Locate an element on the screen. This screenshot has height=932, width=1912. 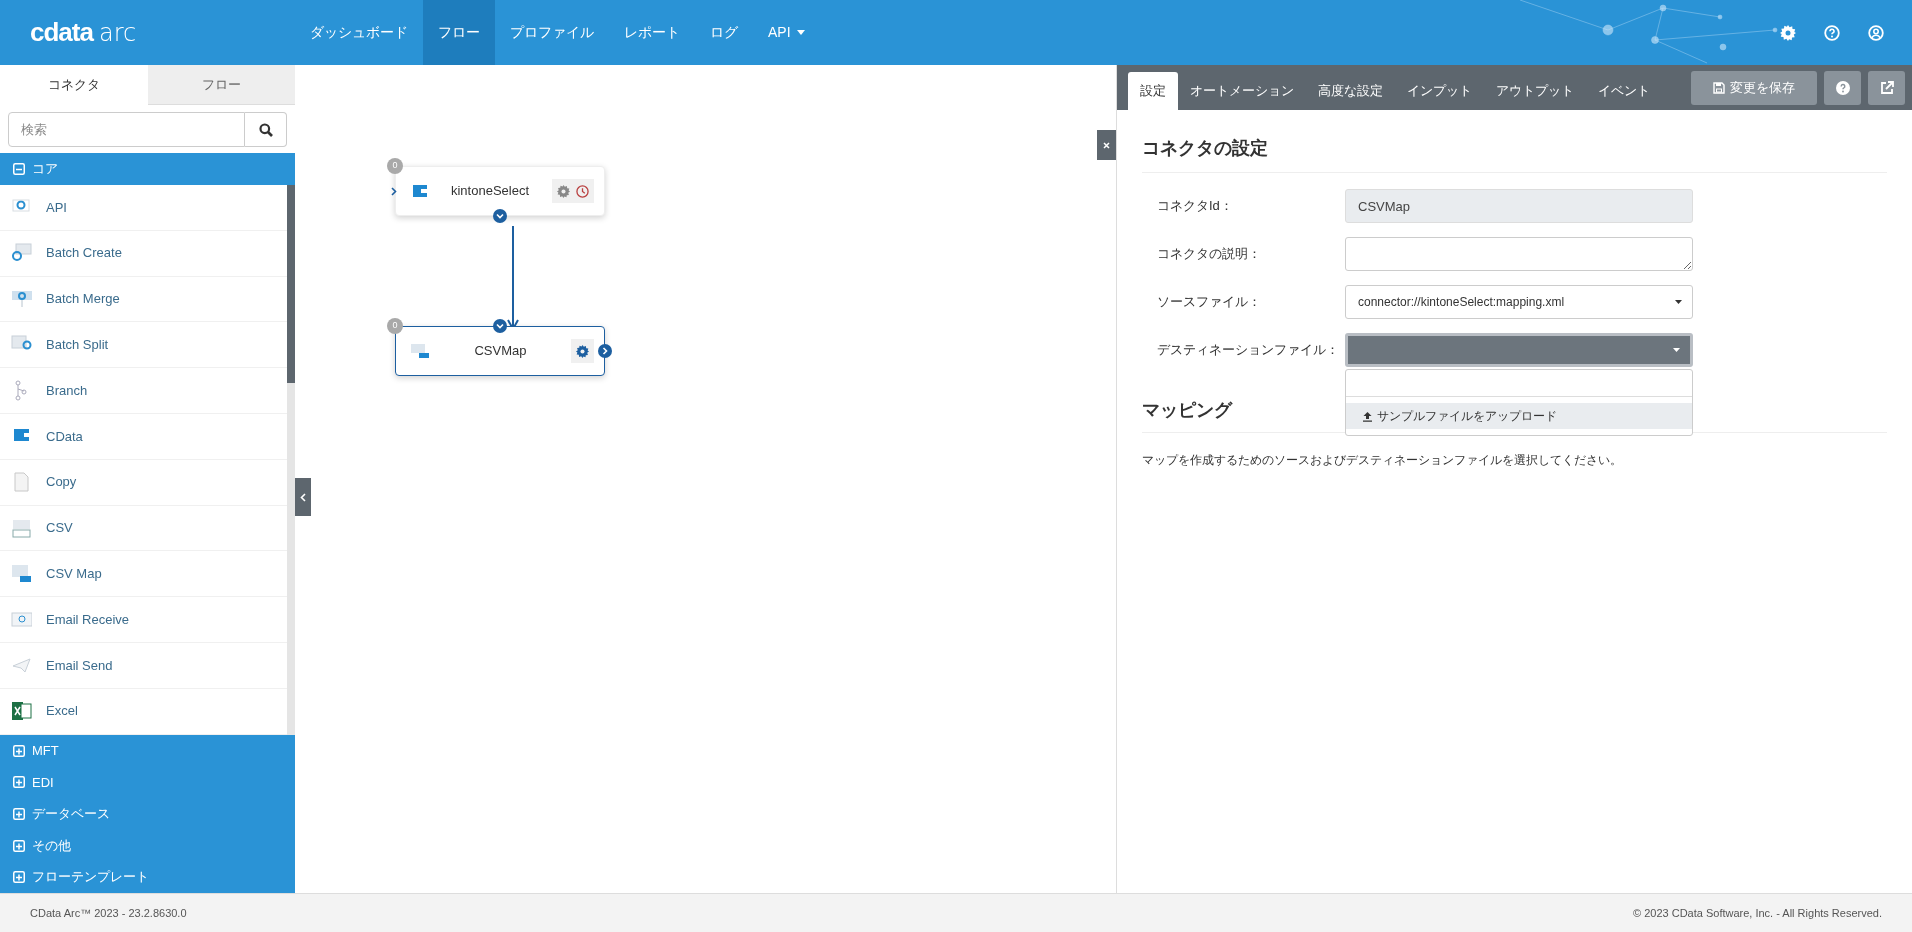
category-header: MFT is located at coordinates (147, 751).